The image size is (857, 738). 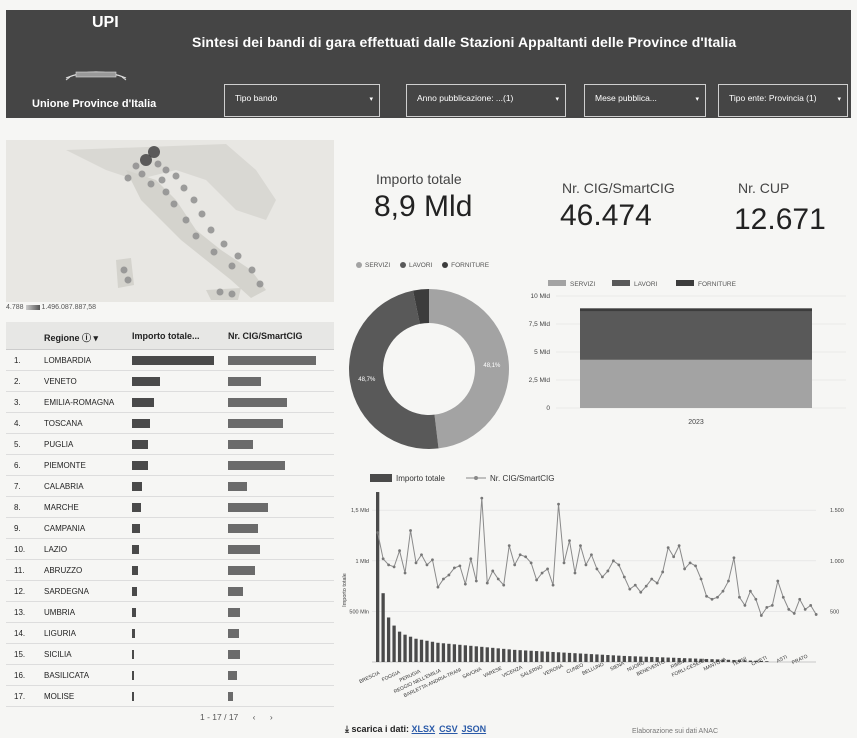 What do you see at coordinates (71, 337) in the screenshot?
I see `col-header-region: Regione ⓘ ▾` at bounding box center [71, 337].